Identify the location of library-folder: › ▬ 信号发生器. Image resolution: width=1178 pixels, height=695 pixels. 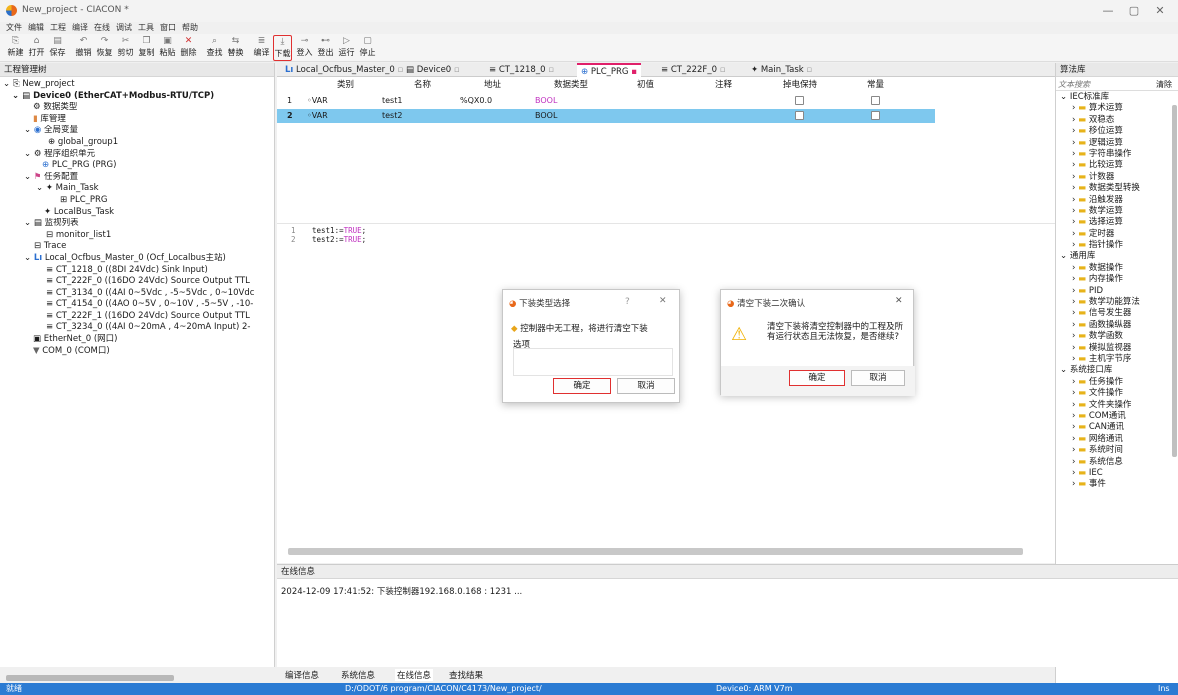
(1114, 313).